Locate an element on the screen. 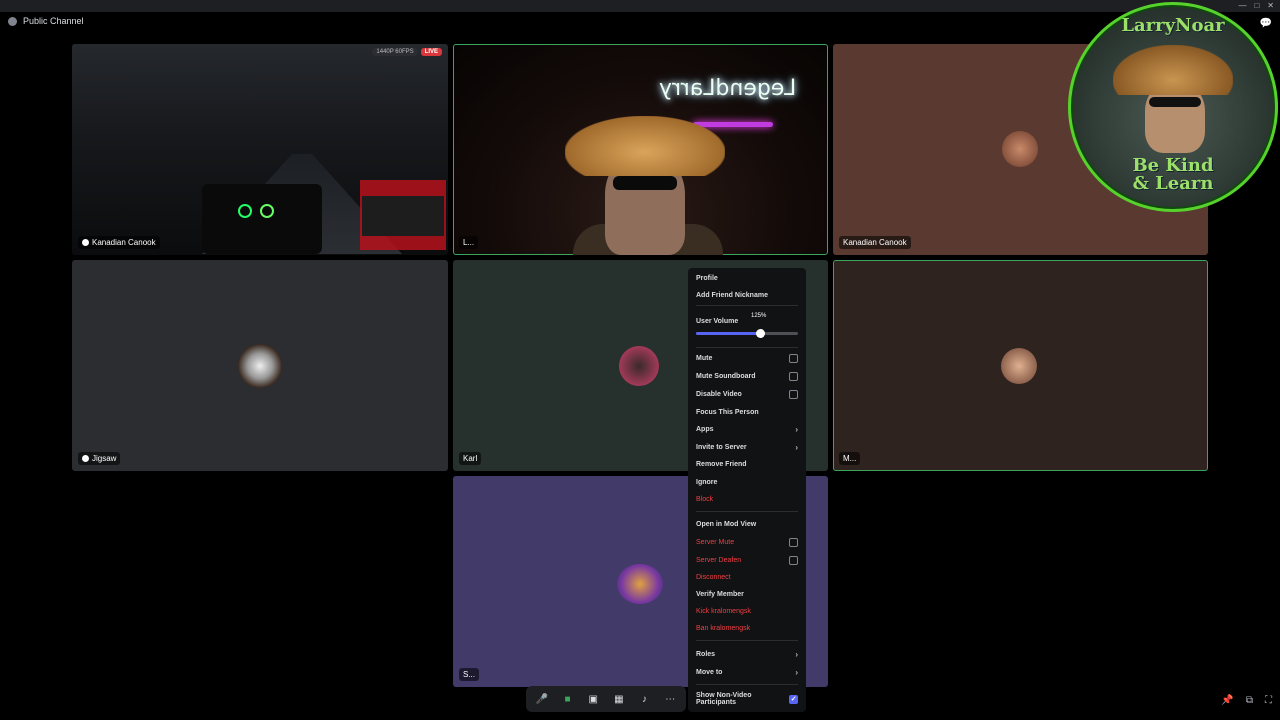  menu-label: Block is located at coordinates (705, 499).